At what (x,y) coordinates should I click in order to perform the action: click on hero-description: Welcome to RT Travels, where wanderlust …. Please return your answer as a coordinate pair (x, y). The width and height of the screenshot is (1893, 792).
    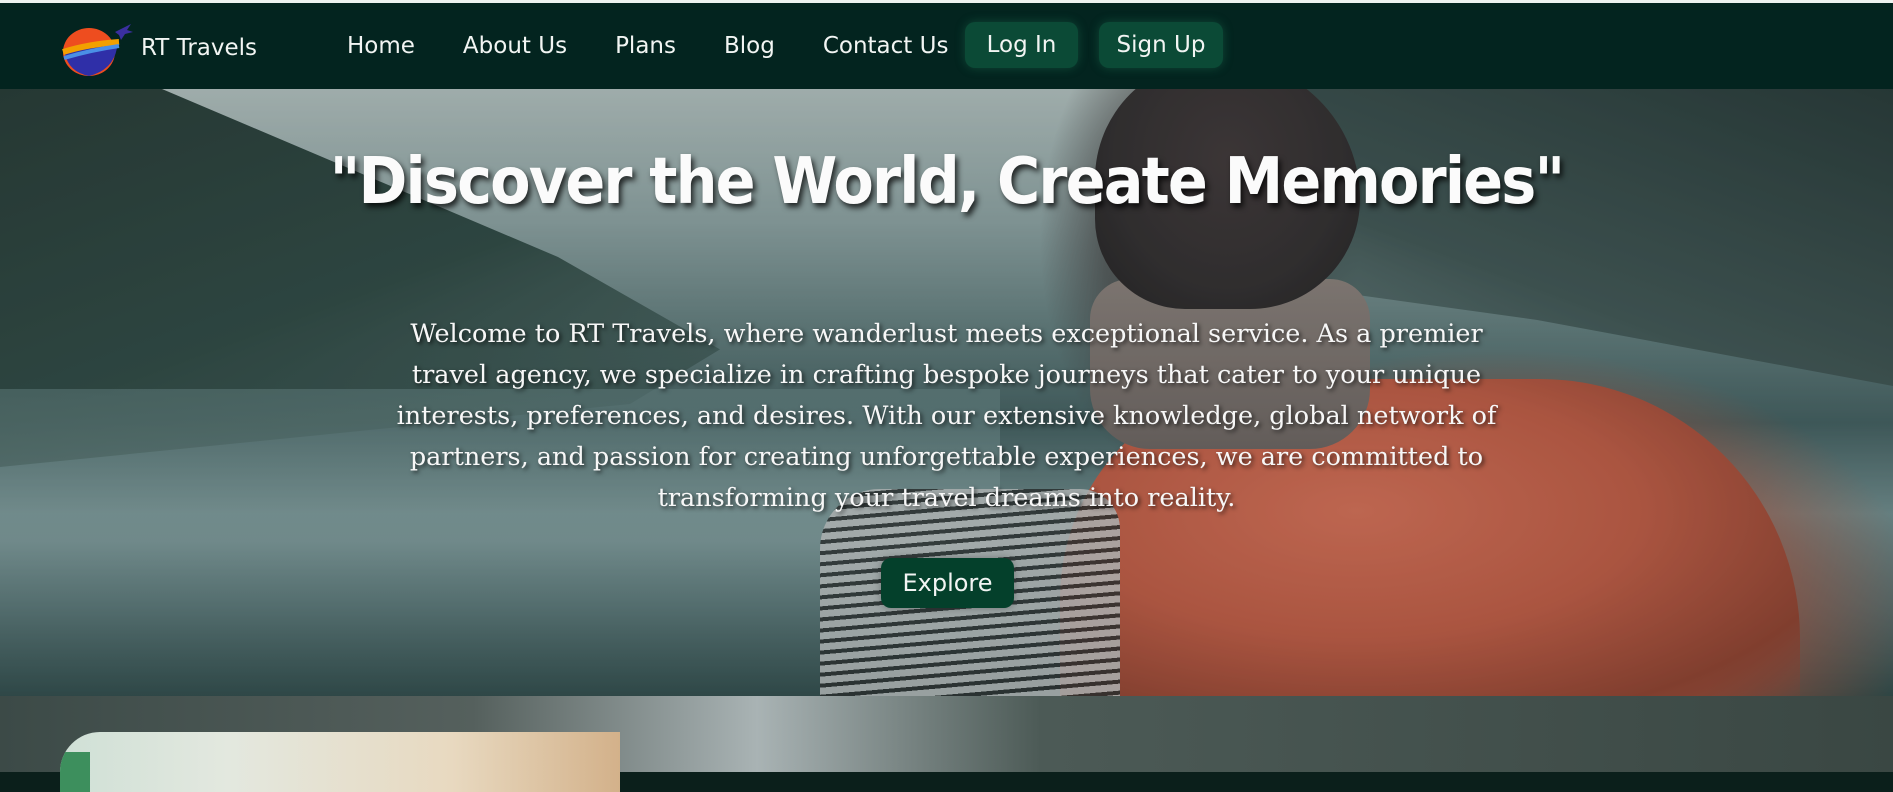
    Looking at the image, I should click on (946, 416).